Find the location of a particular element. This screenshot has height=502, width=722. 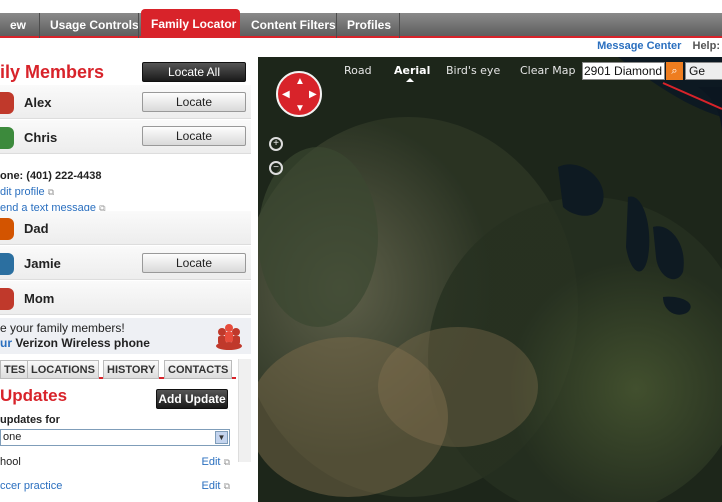

subtab-contacts: CONTACTS is located at coordinates (198, 369).